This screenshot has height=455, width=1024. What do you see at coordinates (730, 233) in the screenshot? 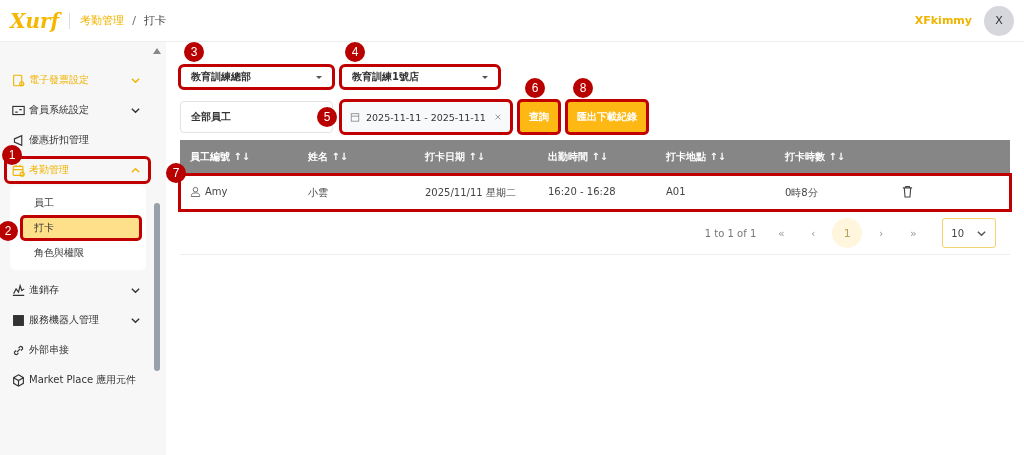
I see `pagination-summary: 1 to 1 of 1` at bounding box center [730, 233].